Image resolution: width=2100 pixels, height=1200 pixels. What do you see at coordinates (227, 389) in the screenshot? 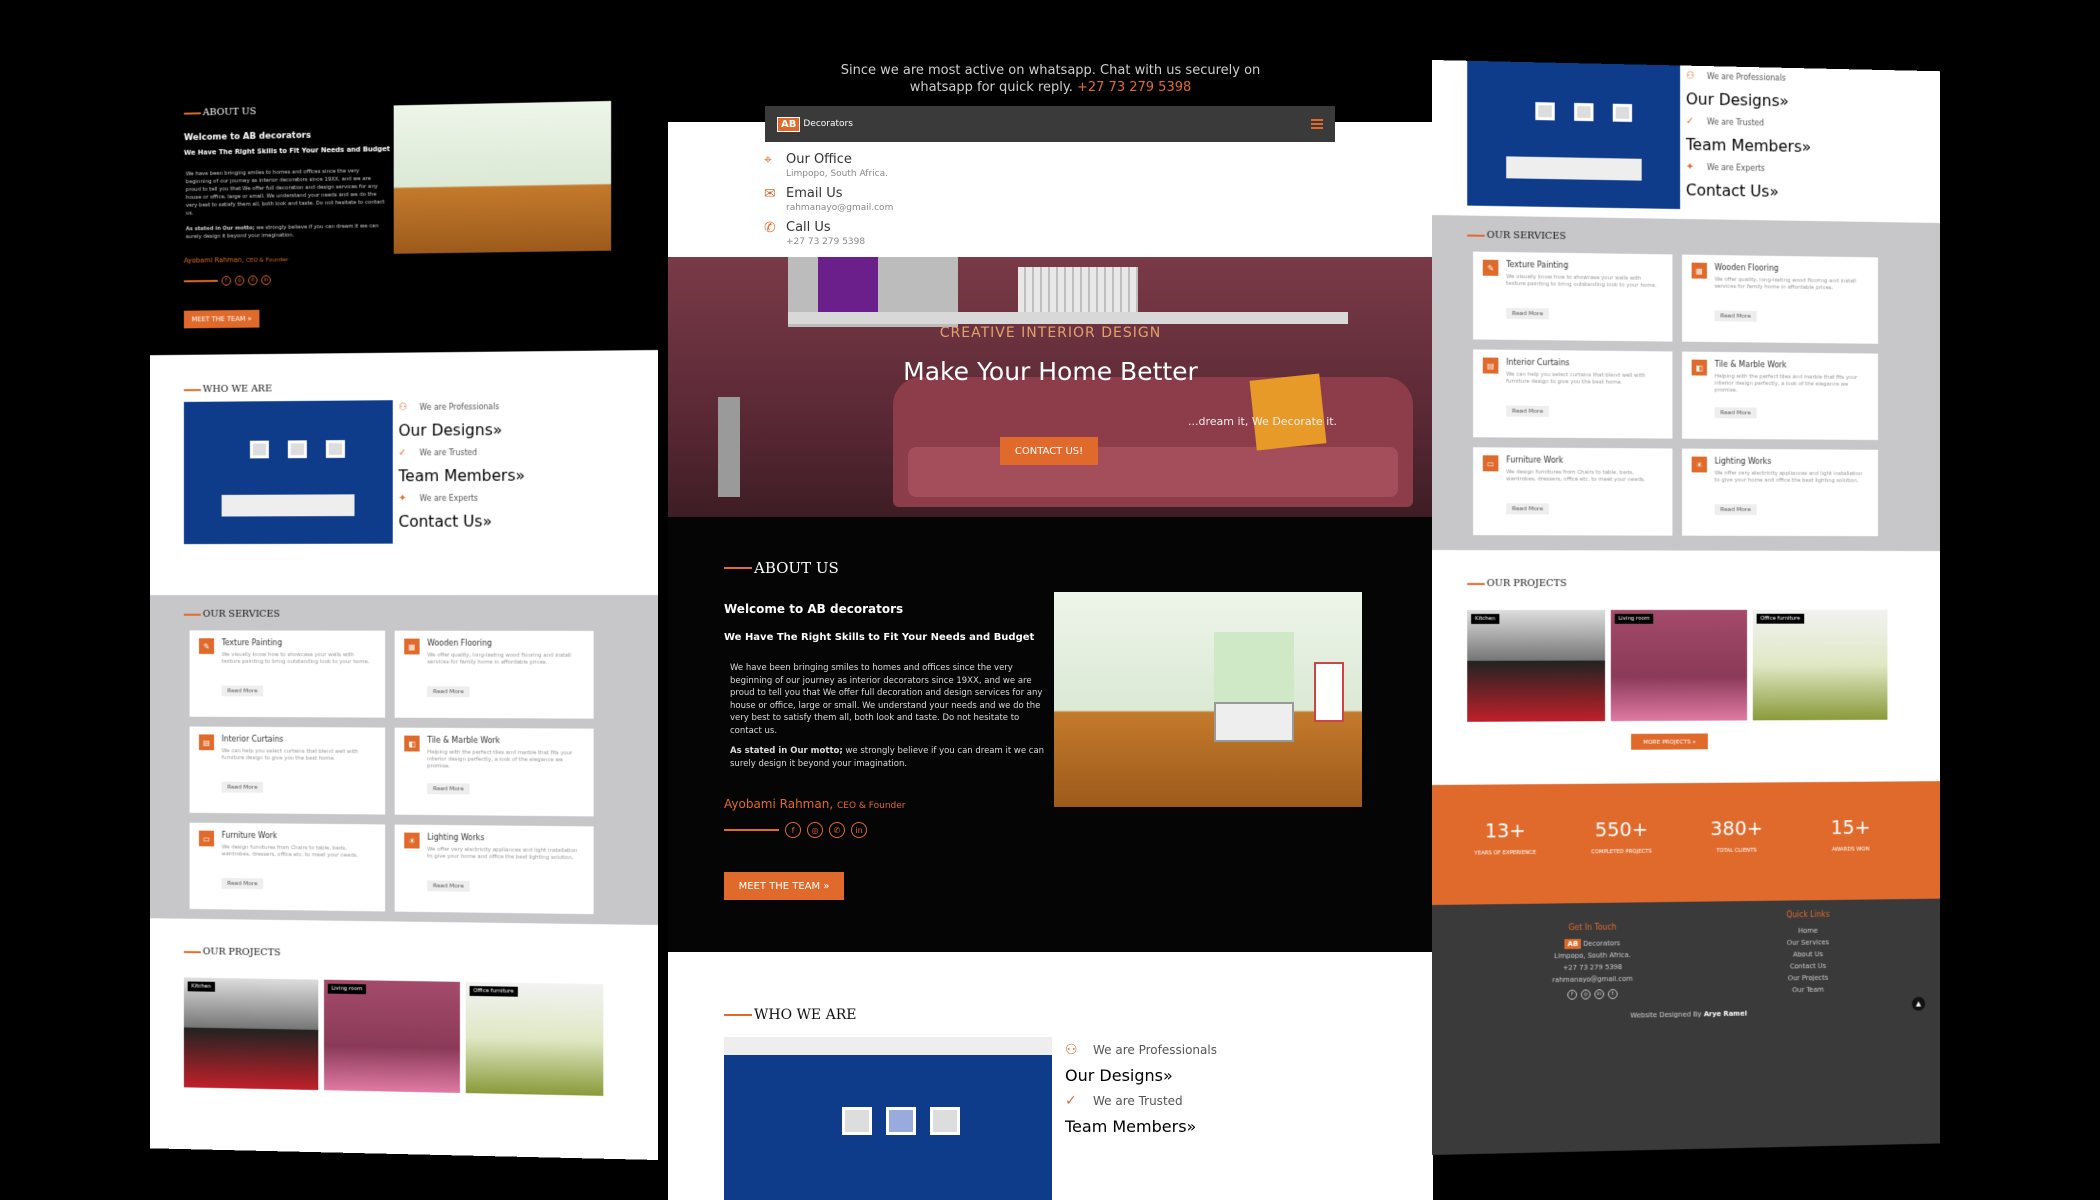
I see `who-heading: WHO WE ARE` at bounding box center [227, 389].